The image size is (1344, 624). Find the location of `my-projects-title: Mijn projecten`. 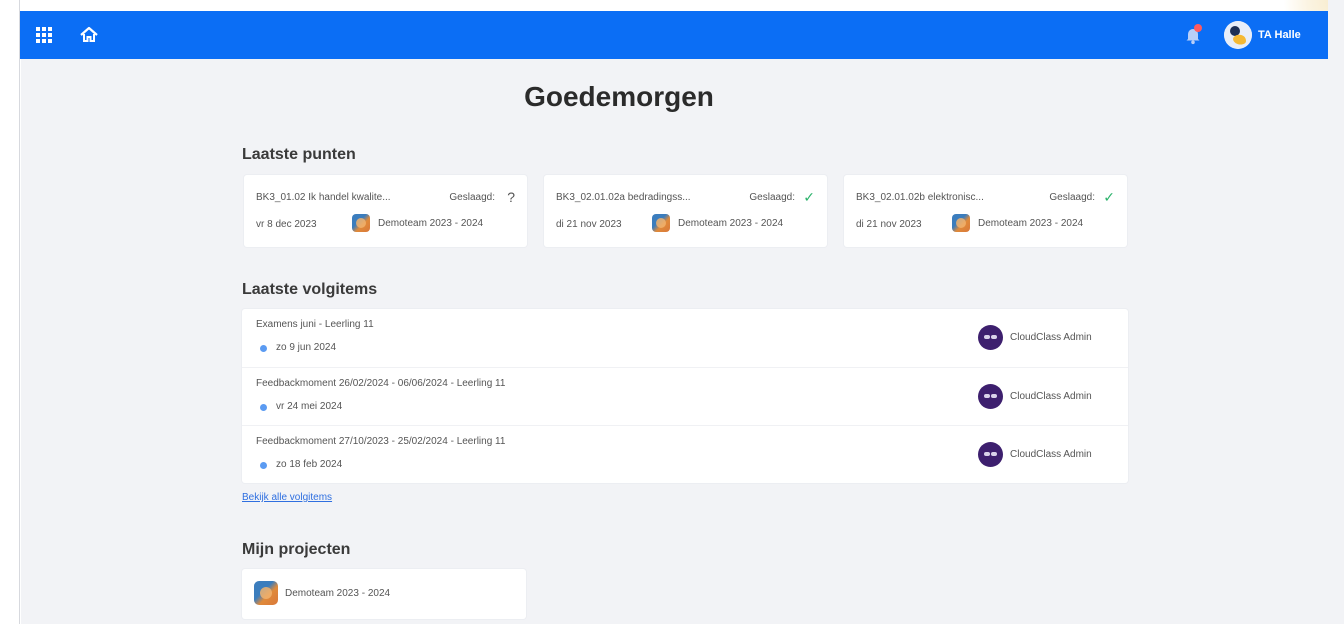

my-projects-title: Mijn projecten is located at coordinates (296, 549).